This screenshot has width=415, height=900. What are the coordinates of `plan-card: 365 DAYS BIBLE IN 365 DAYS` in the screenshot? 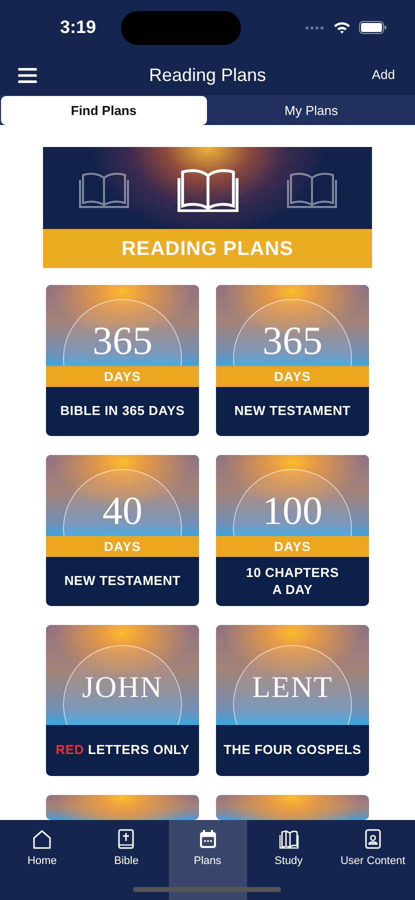 It's located at (122, 360).